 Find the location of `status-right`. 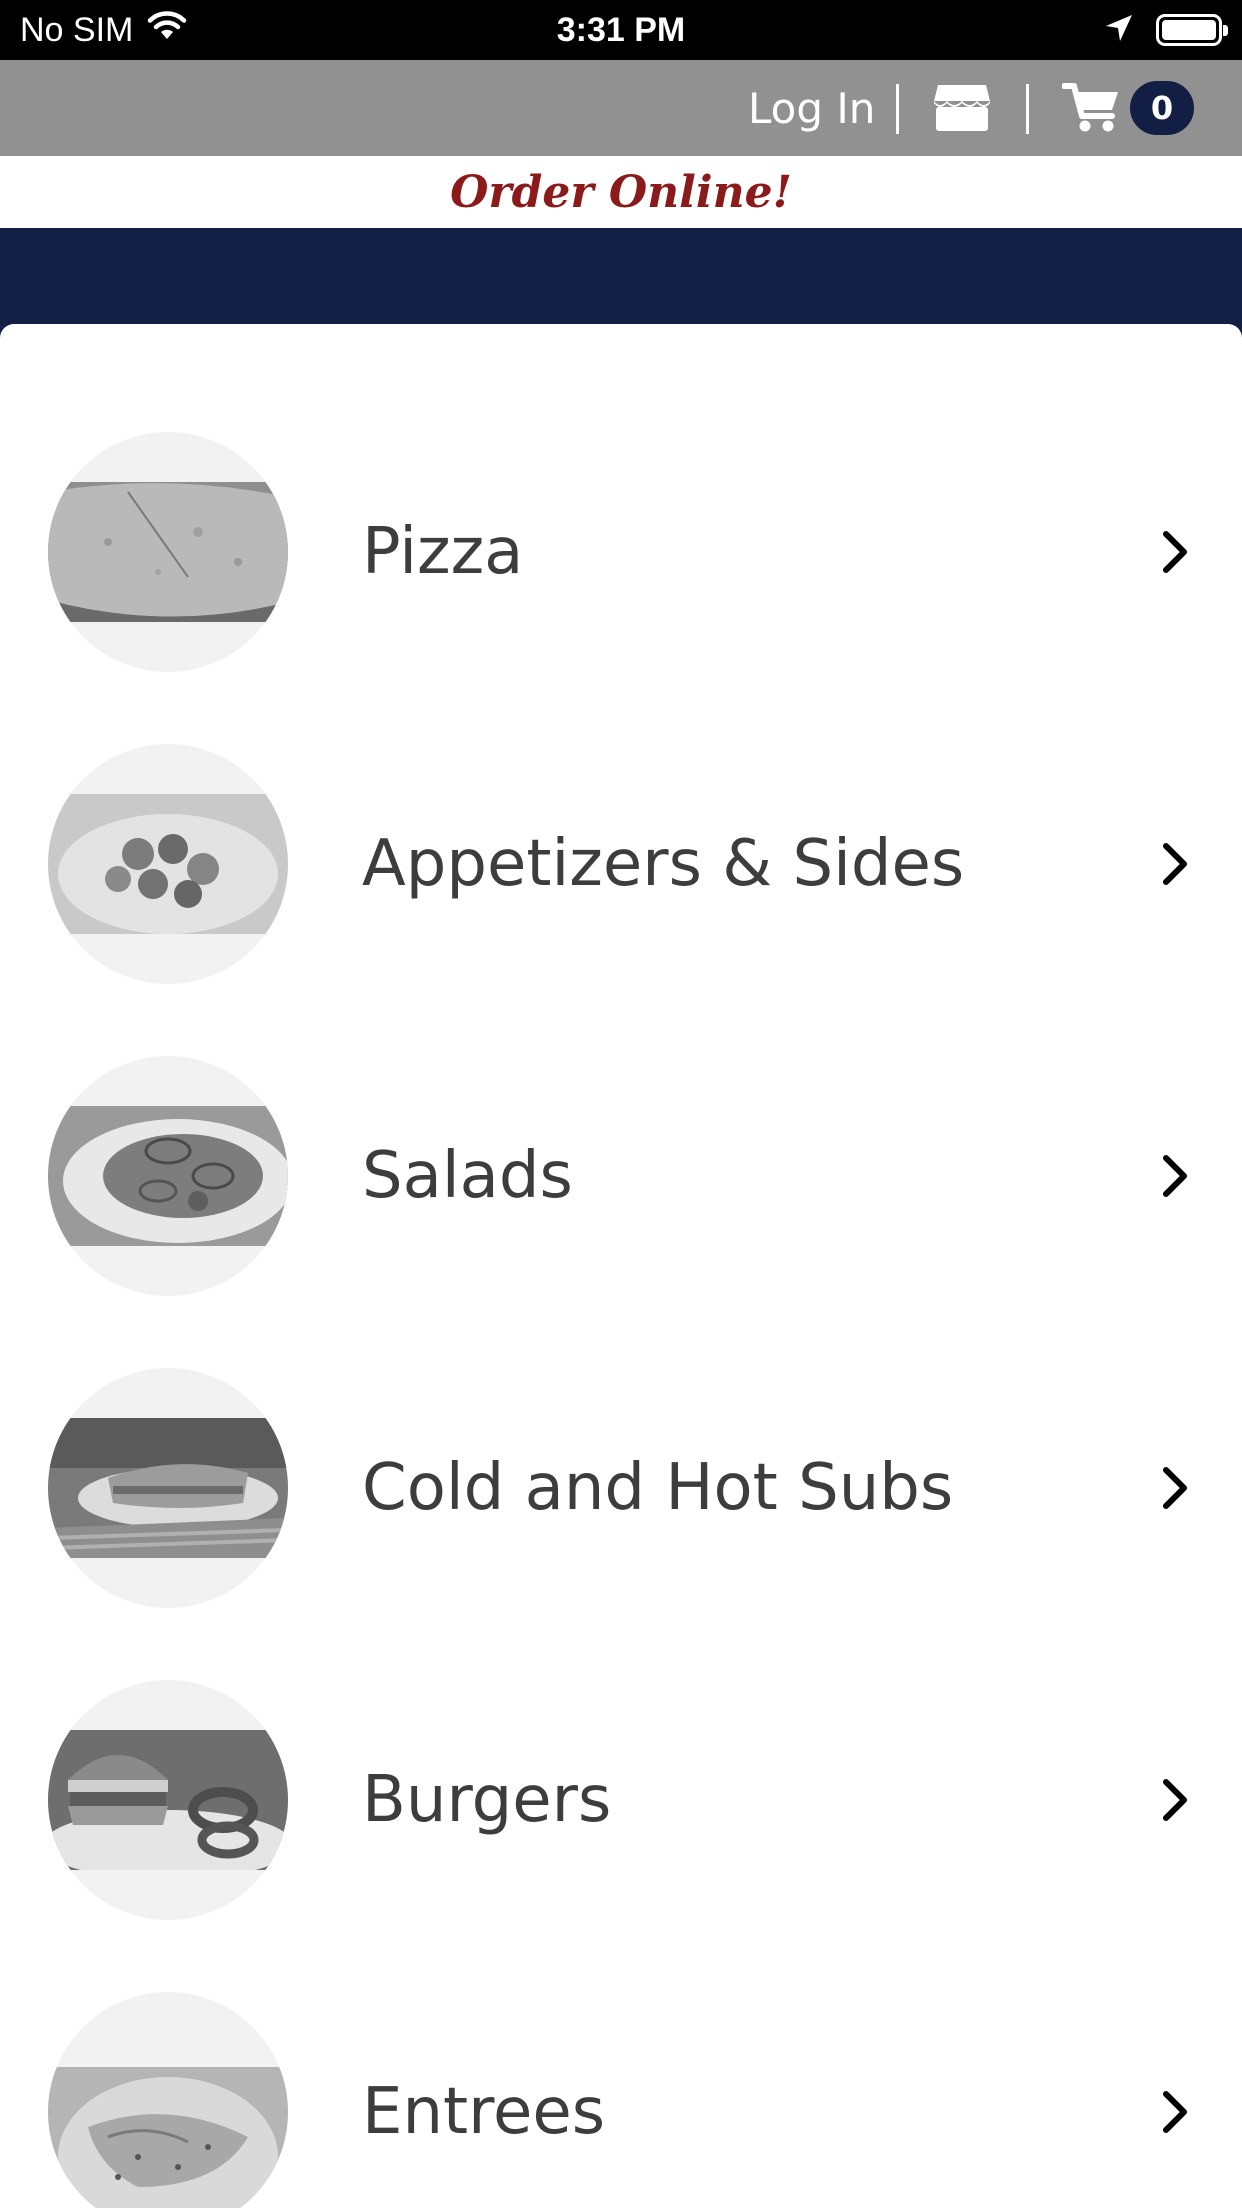

status-right is located at coordinates (1166, 30).